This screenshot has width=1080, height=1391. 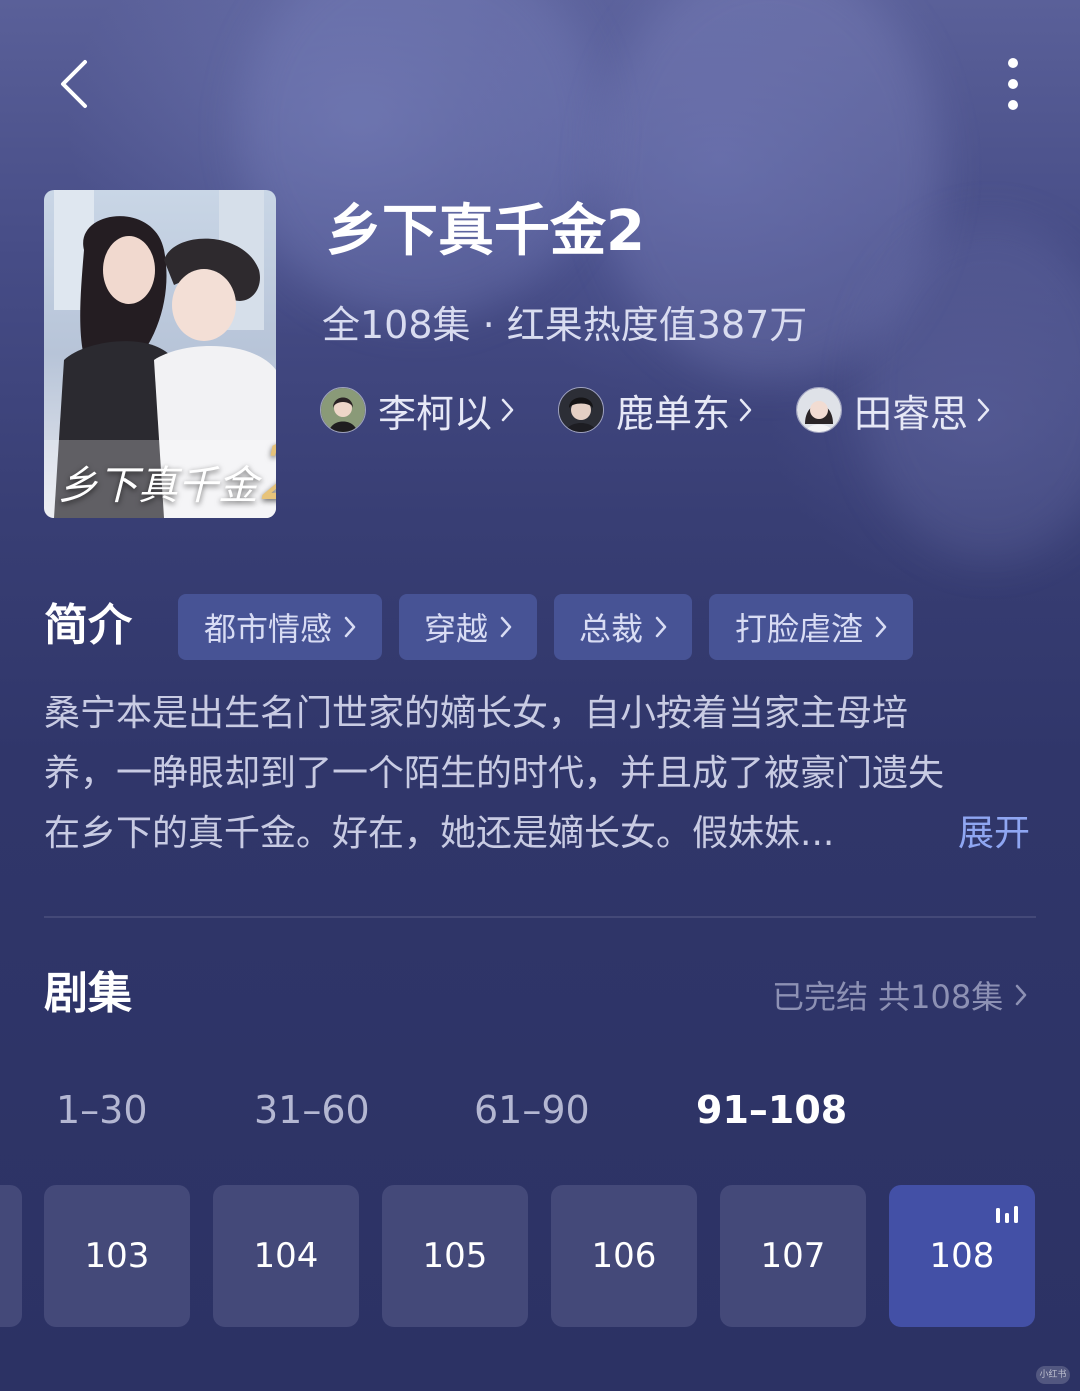 I want to click on range-tab: 61–90, so click(x=532, y=1110).